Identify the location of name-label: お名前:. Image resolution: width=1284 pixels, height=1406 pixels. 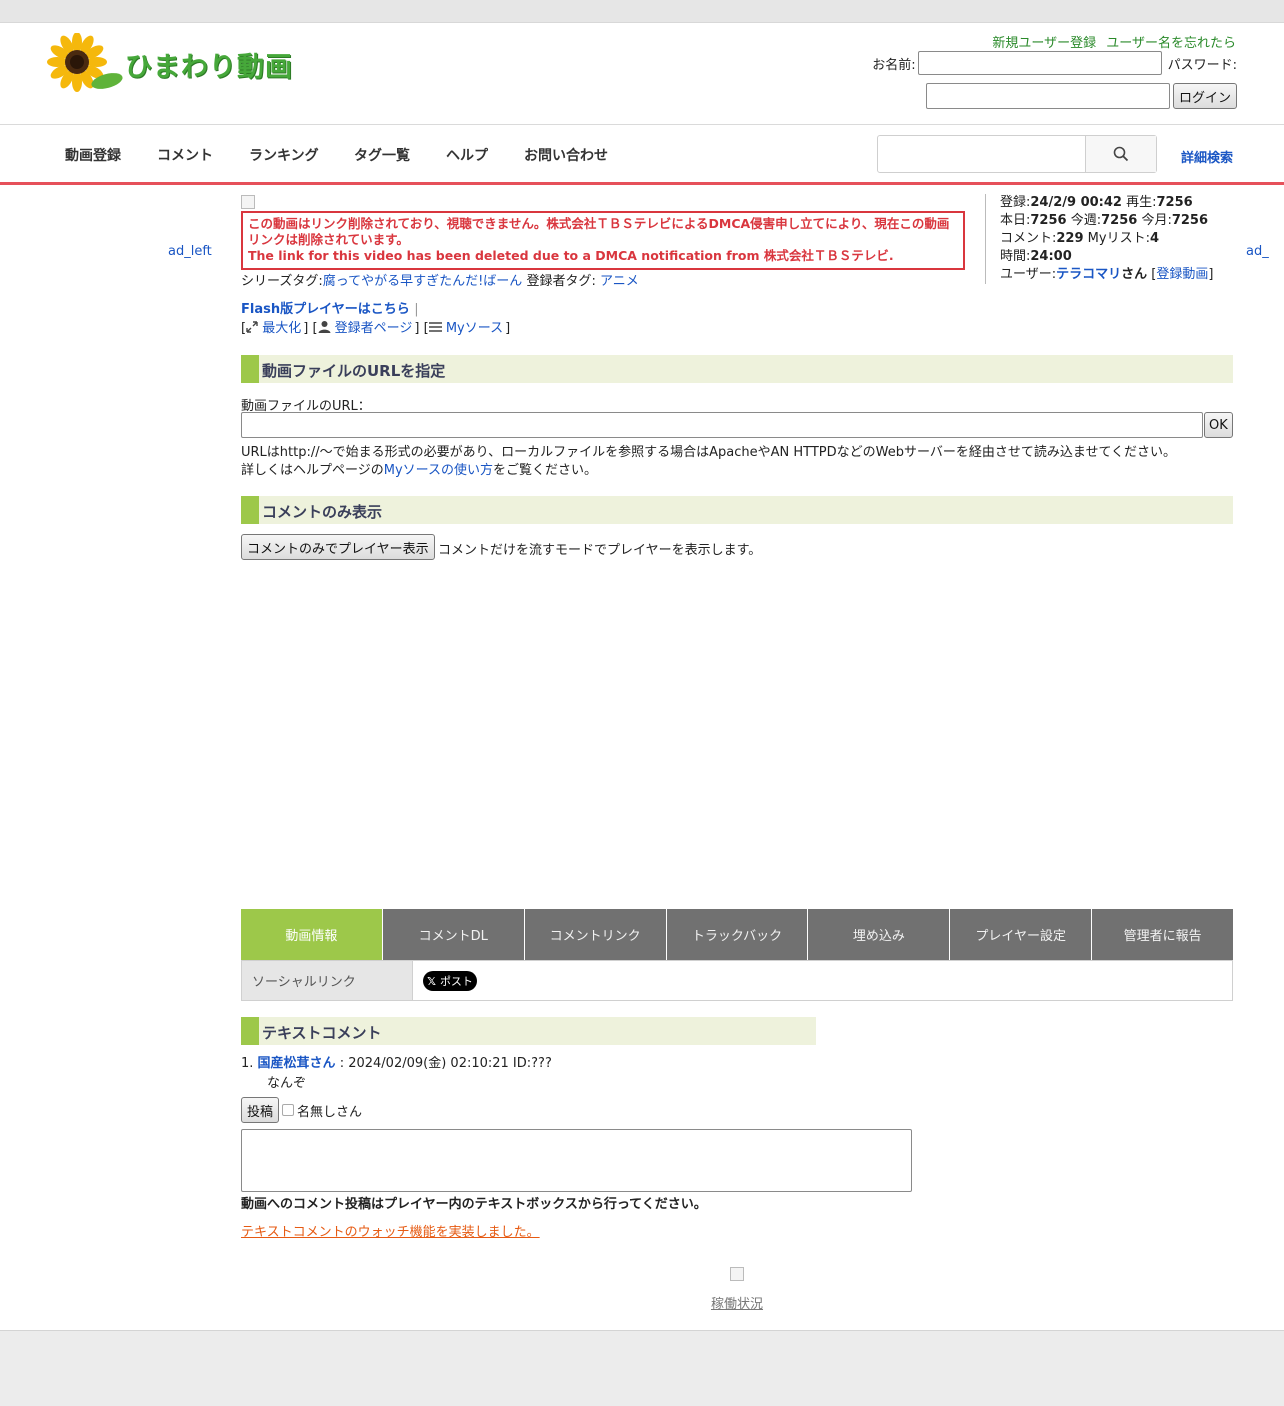
(894, 65).